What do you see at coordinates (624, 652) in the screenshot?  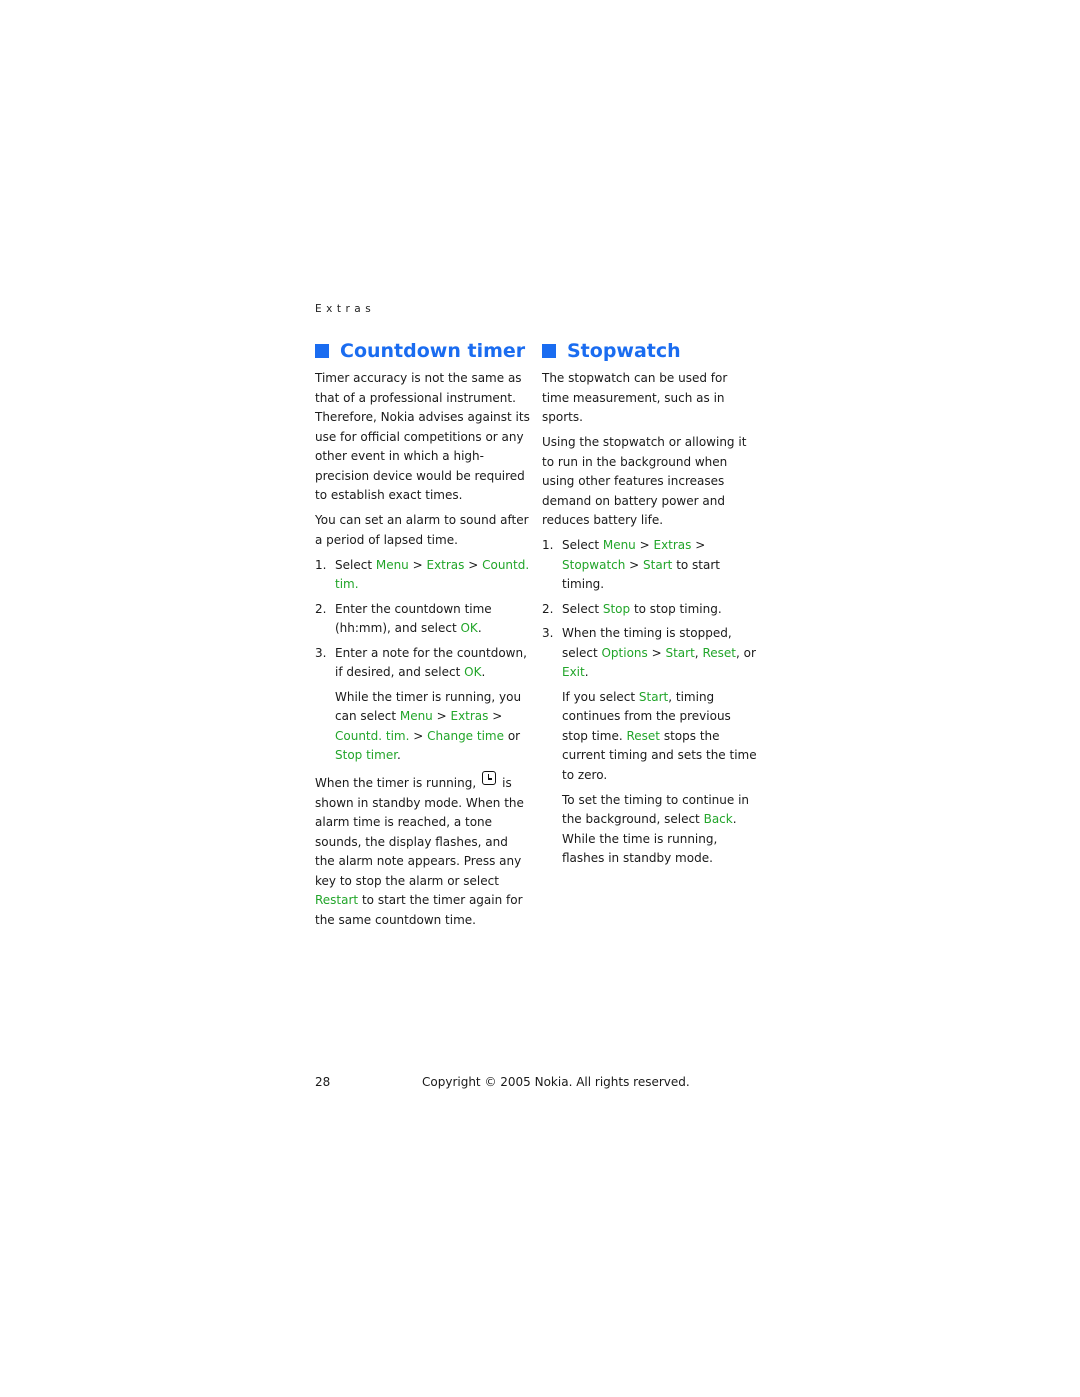 I see `options-link: Options` at bounding box center [624, 652].